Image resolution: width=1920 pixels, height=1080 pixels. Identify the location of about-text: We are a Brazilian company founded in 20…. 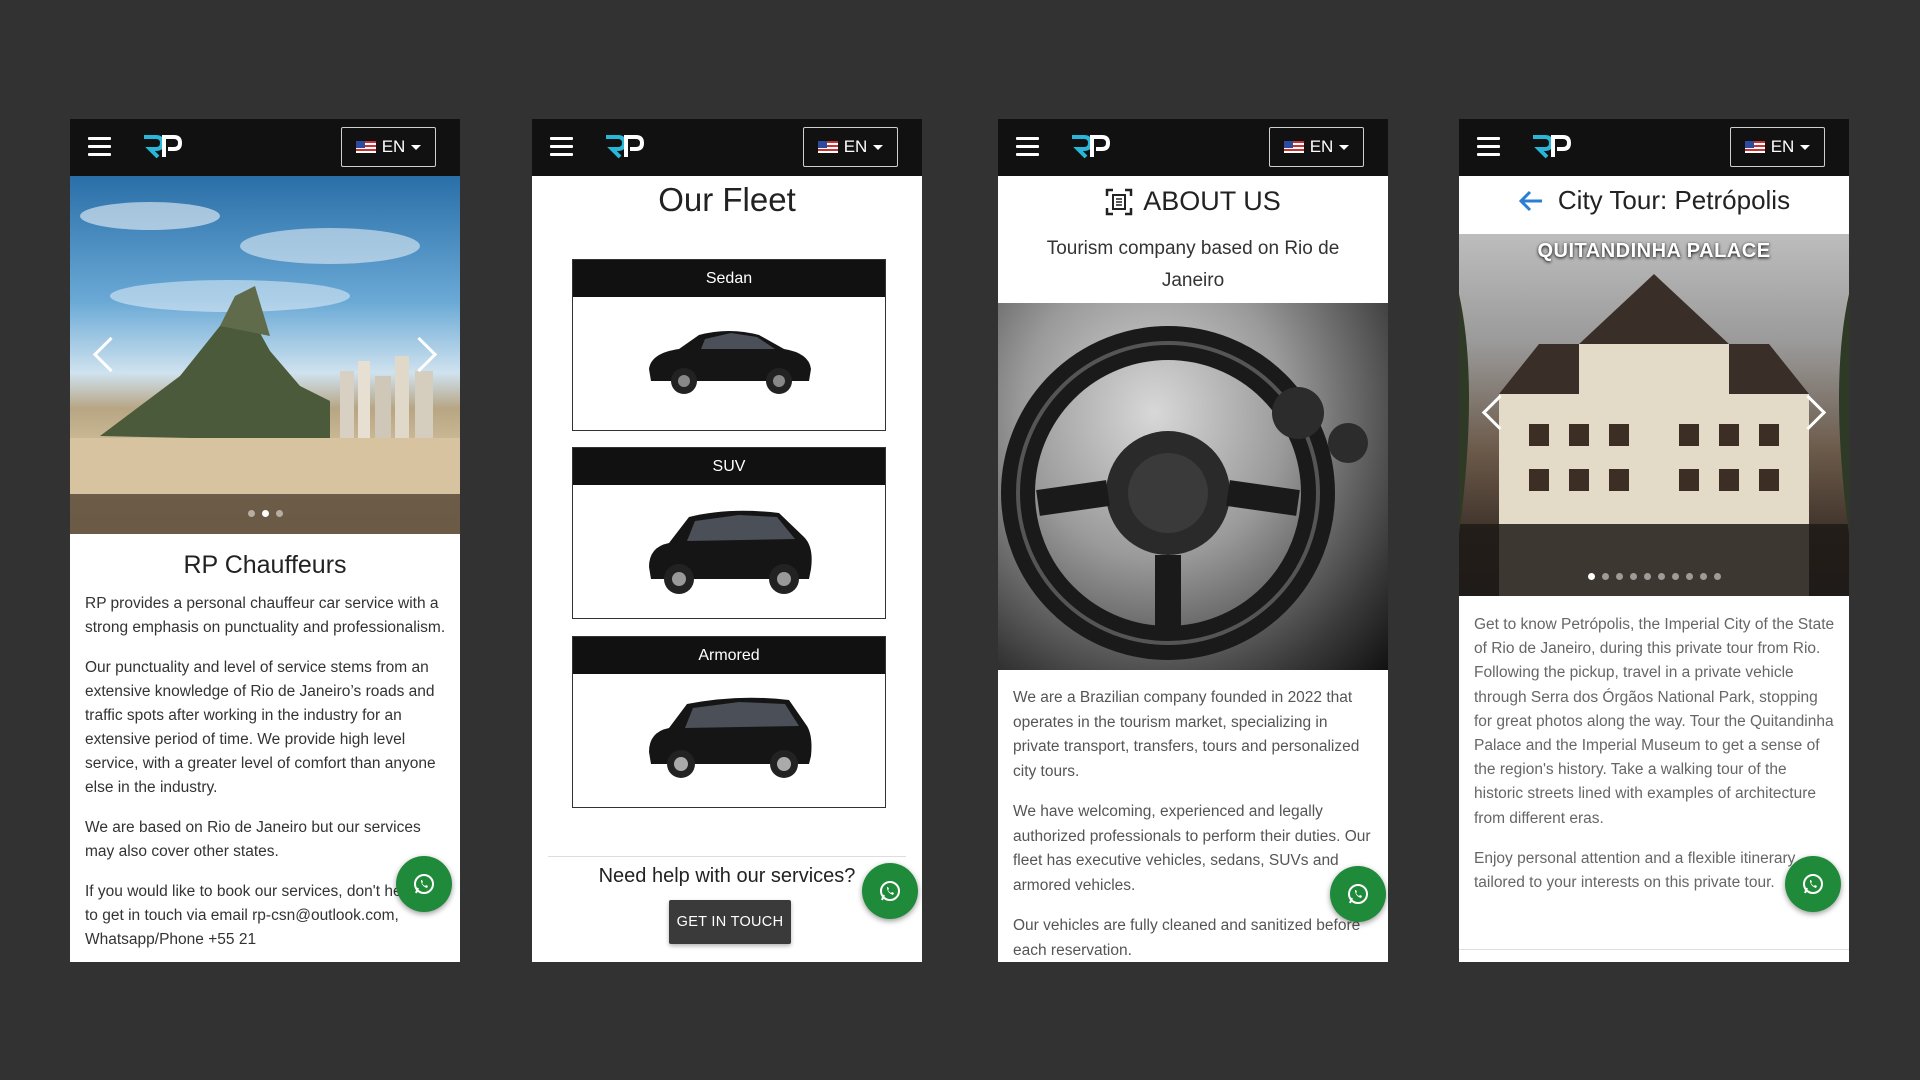
(1195, 824).